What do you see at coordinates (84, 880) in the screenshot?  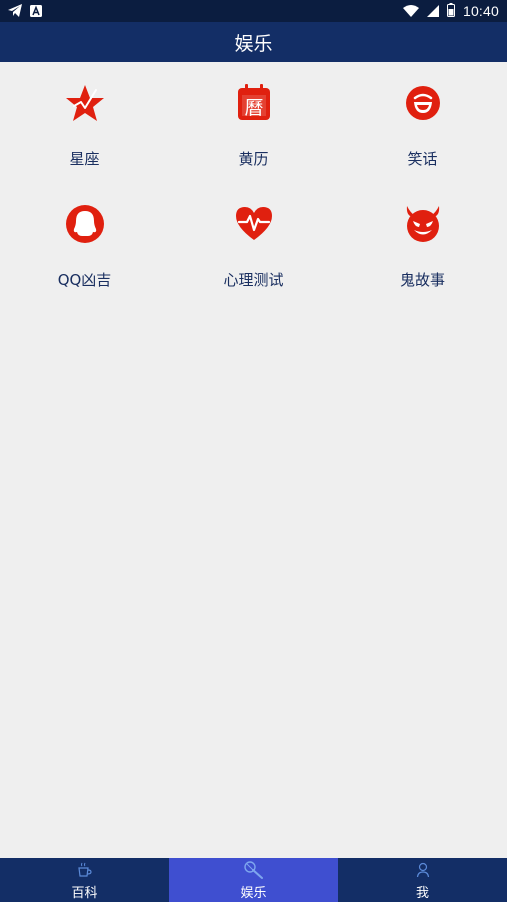 I see `tab-encyclopedia: 百科` at bounding box center [84, 880].